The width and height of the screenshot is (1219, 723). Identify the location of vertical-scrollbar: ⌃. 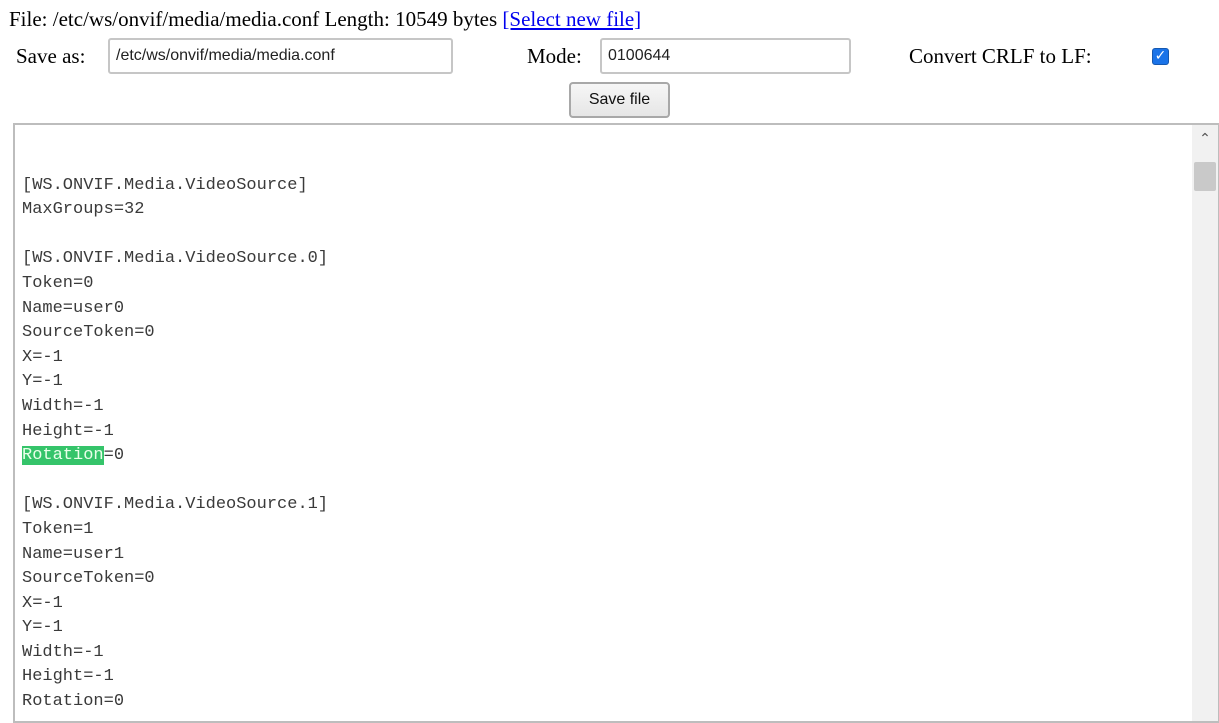
(1205, 423).